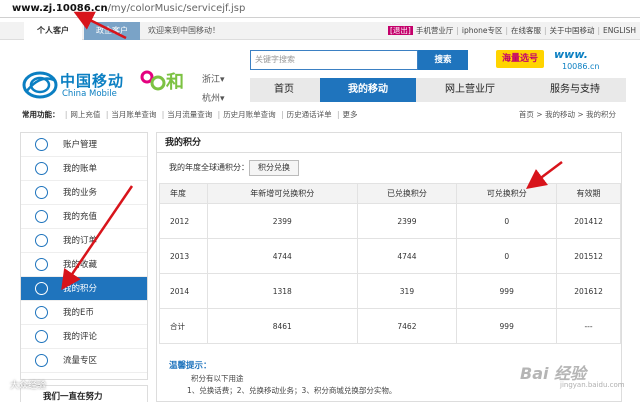  I want to click on brand-name-en: China Mobile, so click(89, 94).